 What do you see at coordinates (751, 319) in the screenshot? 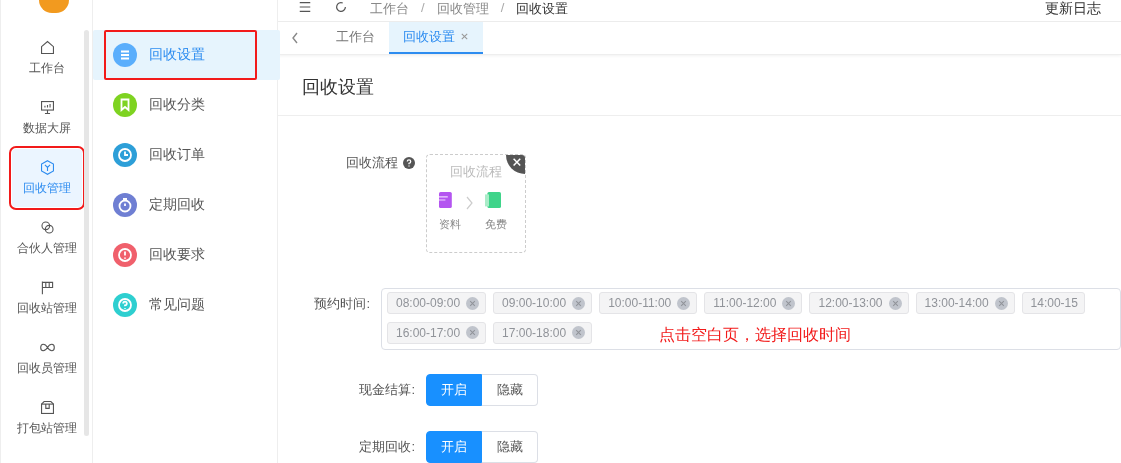
I see `time-select-field: 08:00-09:00 09:00-10:00 10:00-11:00 11:00-12:00 12:00-13:00 13:00-14:00 14:00-15 16:00-17:00 17:00-18:00 点击空白页，选择回收时间` at bounding box center [751, 319].